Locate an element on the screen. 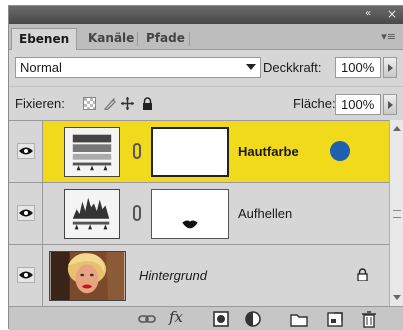 This screenshot has width=403, height=330. new-group-icon is located at coordinates (299, 319).